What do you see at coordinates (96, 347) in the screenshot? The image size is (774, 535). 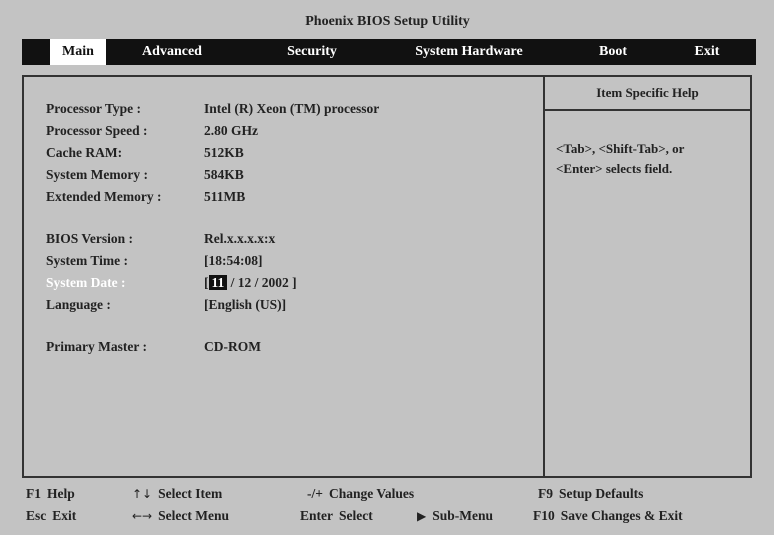 I see `primary-master-label: Primary Master :` at bounding box center [96, 347].